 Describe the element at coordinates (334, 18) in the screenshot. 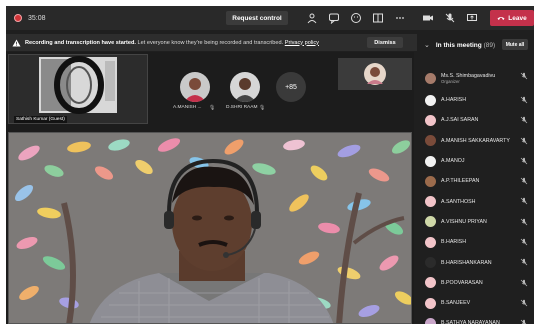

I see `chat-icon` at that location.